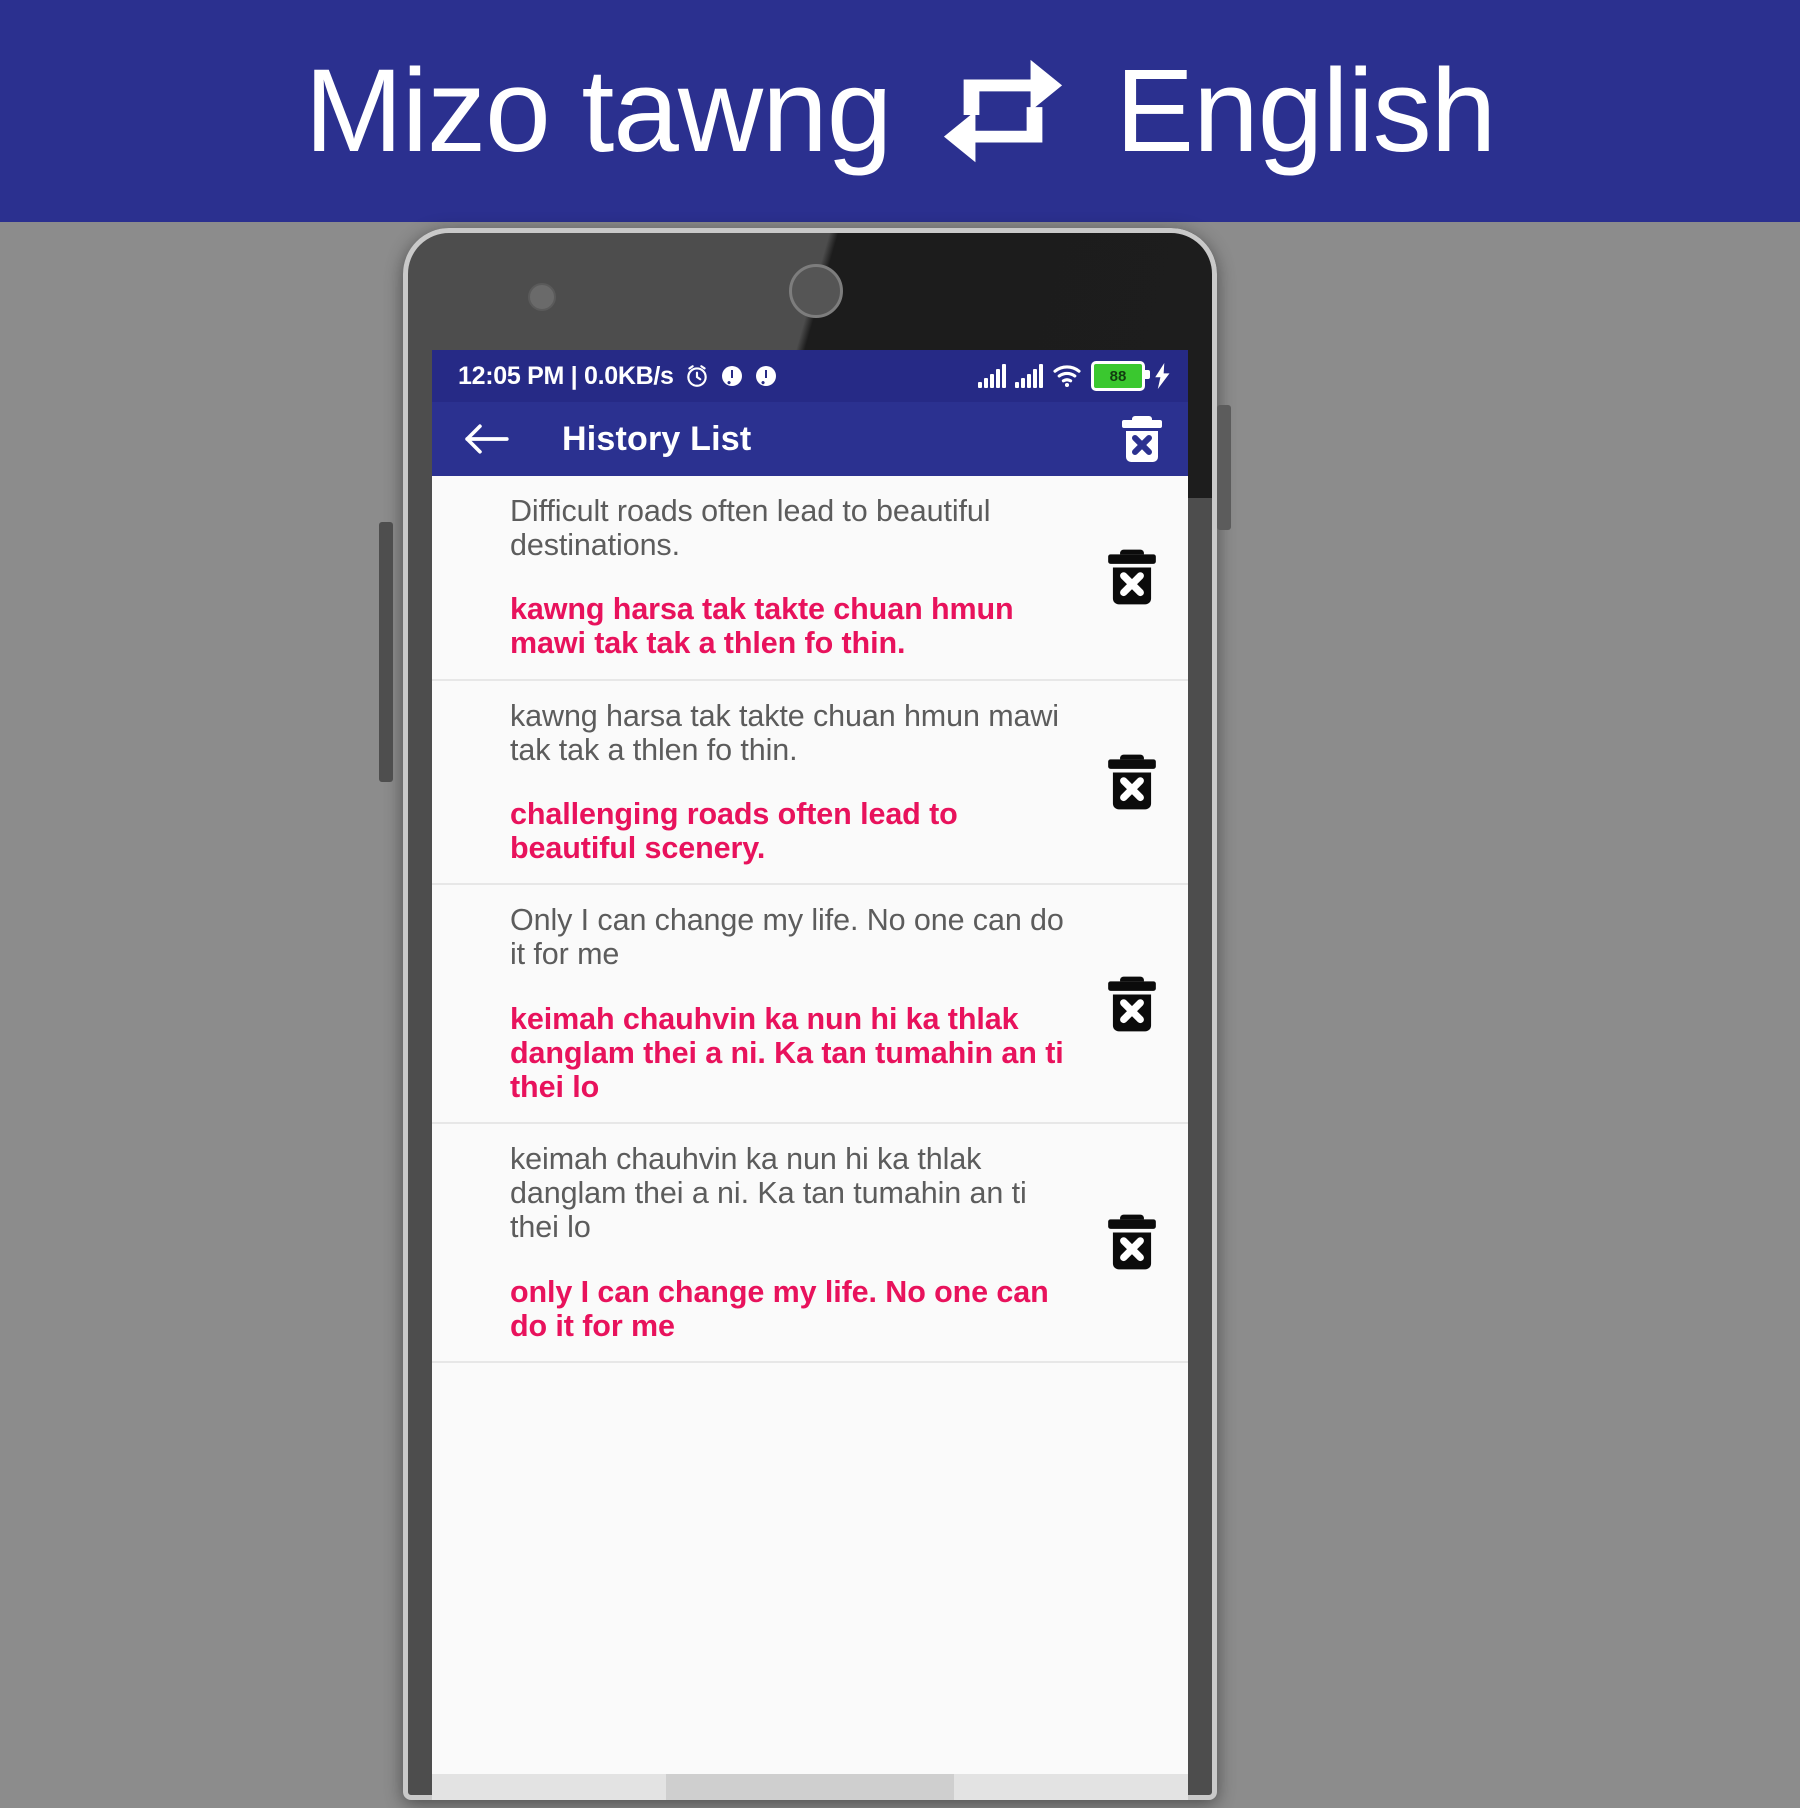  Describe the element at coordinates (542, 297) in the screenshot. I see `front-camera-icon` at that location.